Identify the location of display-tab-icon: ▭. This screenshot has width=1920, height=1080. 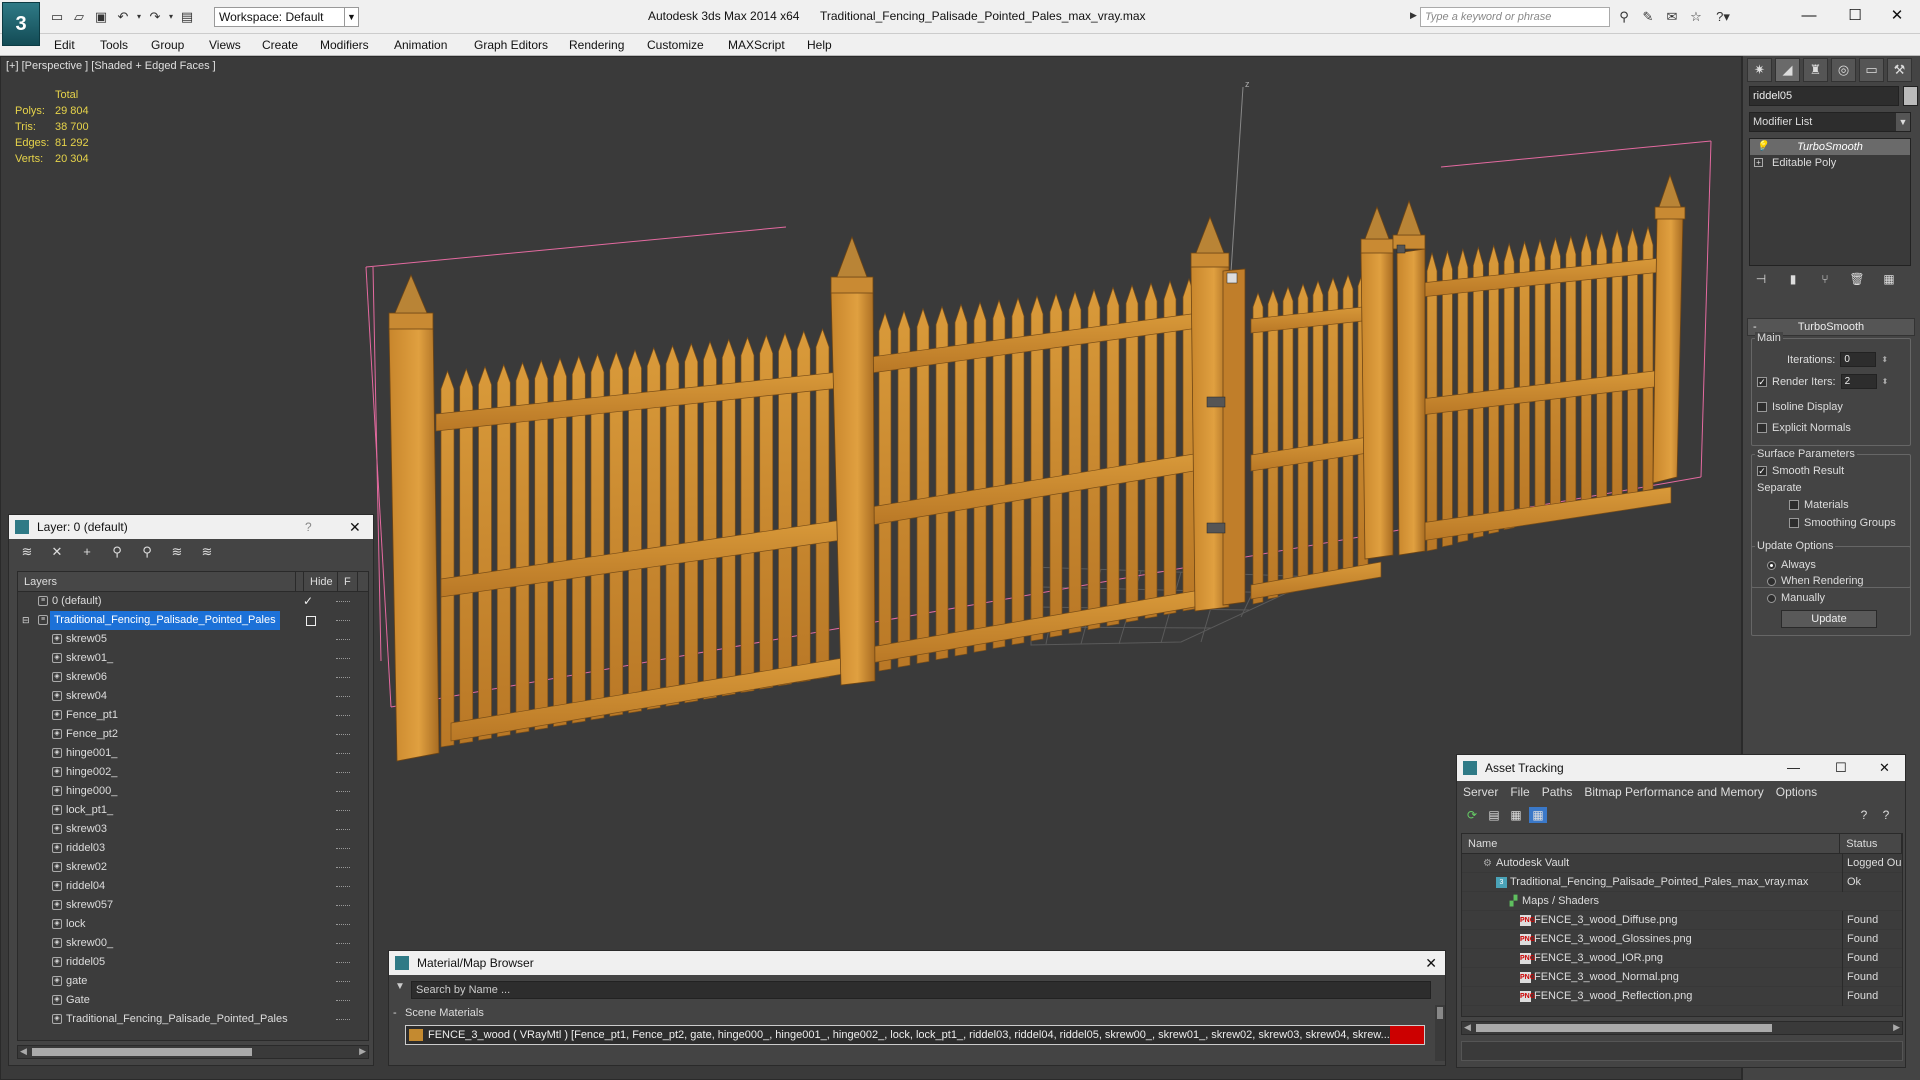
(1871, 70).